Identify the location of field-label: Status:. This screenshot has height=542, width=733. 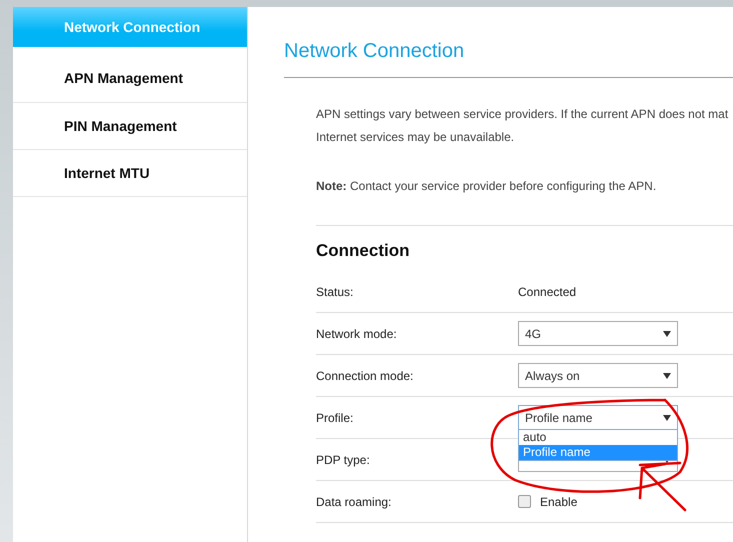
(335, 291).